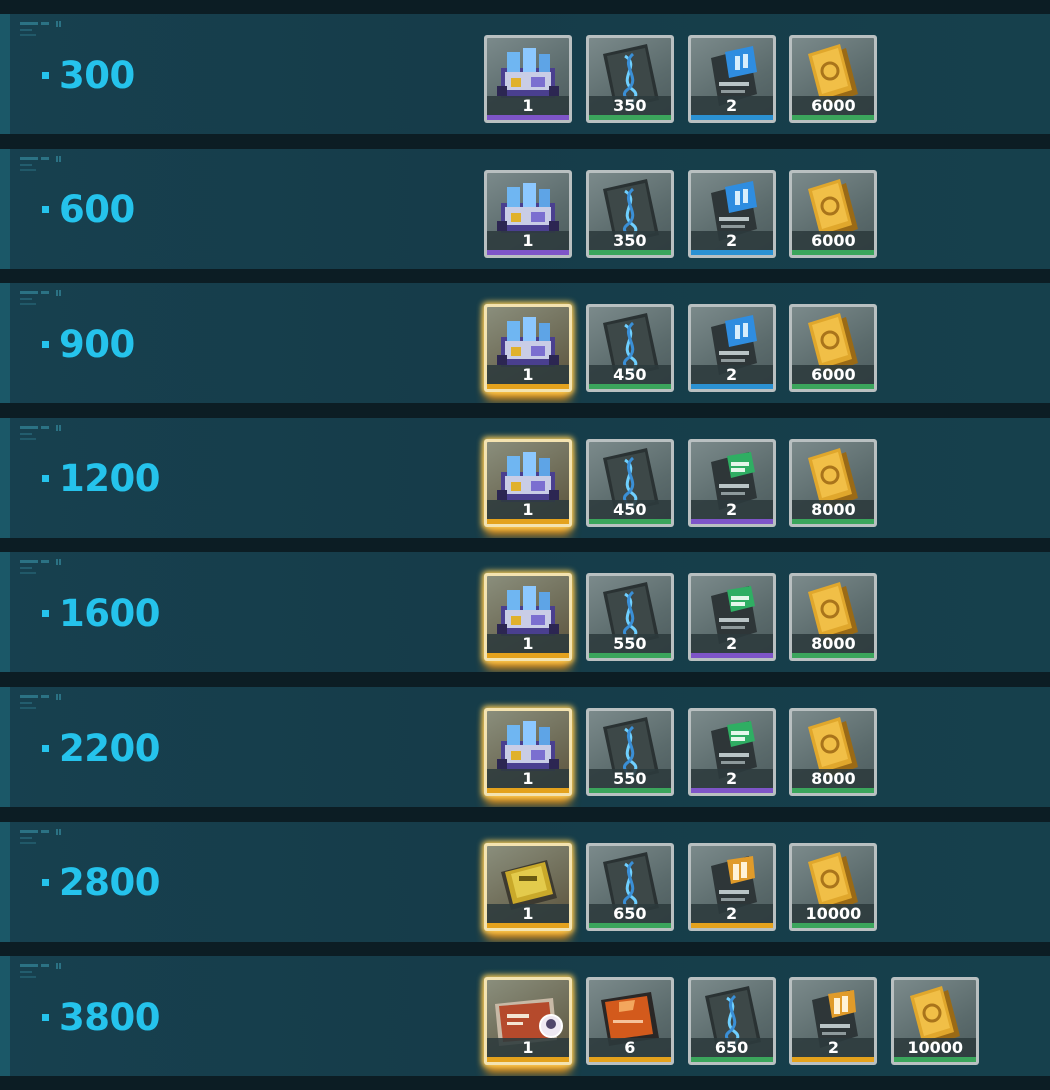 The width and height of the screenshot is (1050, 1090). I want to click on reward-tier-row: 3800 1 6 650 2 10000, so click(525, 1016).